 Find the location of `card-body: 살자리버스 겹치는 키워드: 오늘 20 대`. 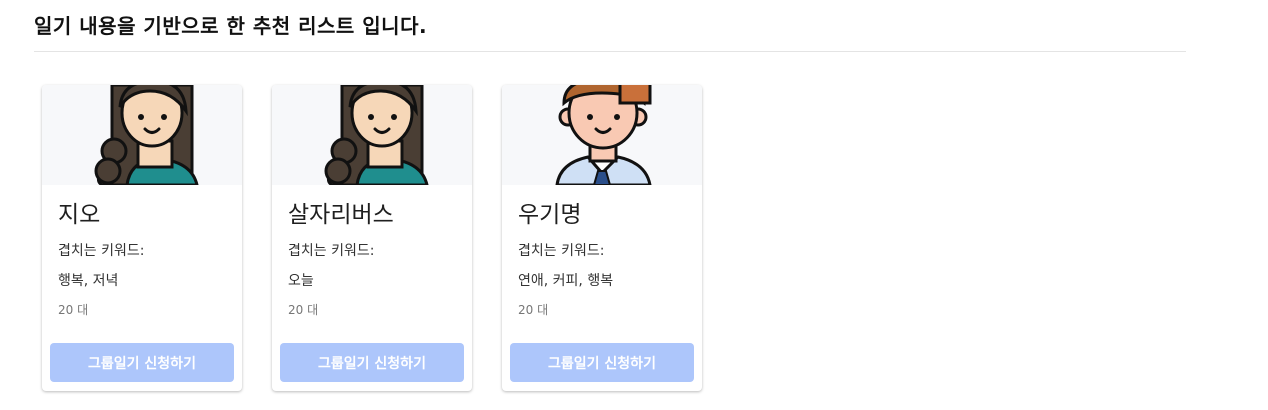

card-body: 살자리버스 겹치는 키워드: 오늘 20 대 is located at coordinates (372, 252).